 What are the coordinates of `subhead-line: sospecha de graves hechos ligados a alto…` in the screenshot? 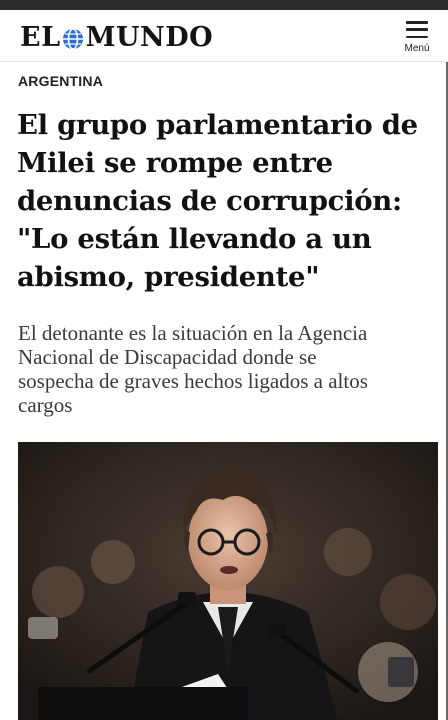 It's located at (193, 381).